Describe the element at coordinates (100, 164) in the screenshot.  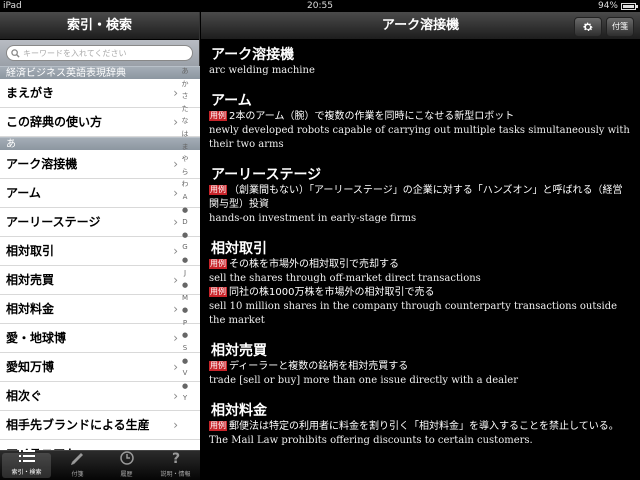
I see `list-item: アーク溶接機 ›` at that location.